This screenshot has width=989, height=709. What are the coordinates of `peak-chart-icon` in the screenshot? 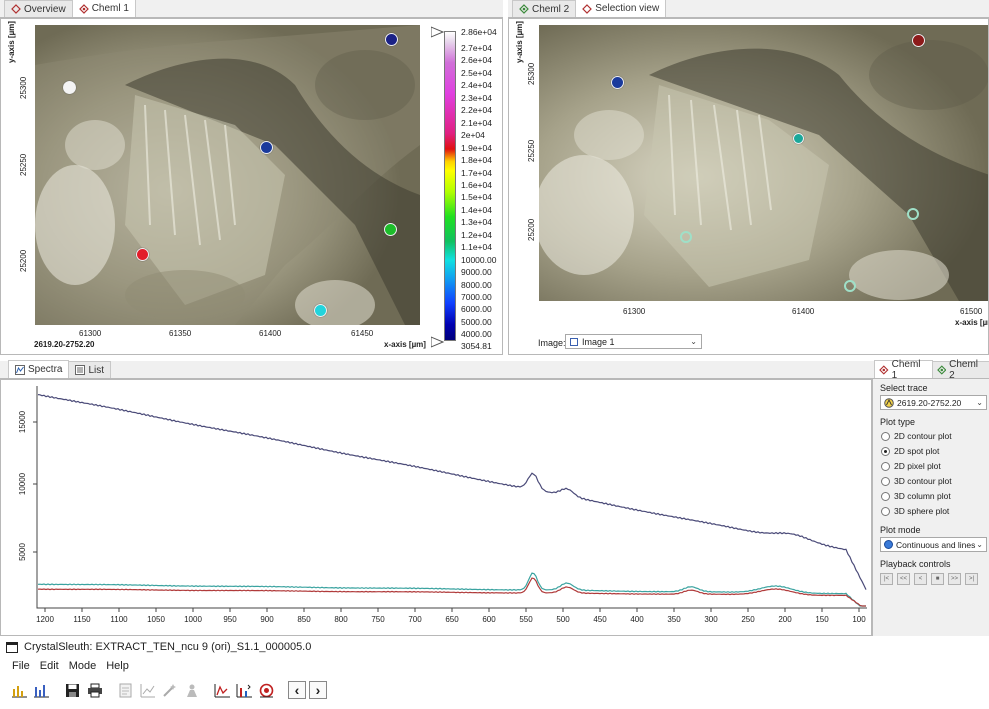 It's located at (244, 690).